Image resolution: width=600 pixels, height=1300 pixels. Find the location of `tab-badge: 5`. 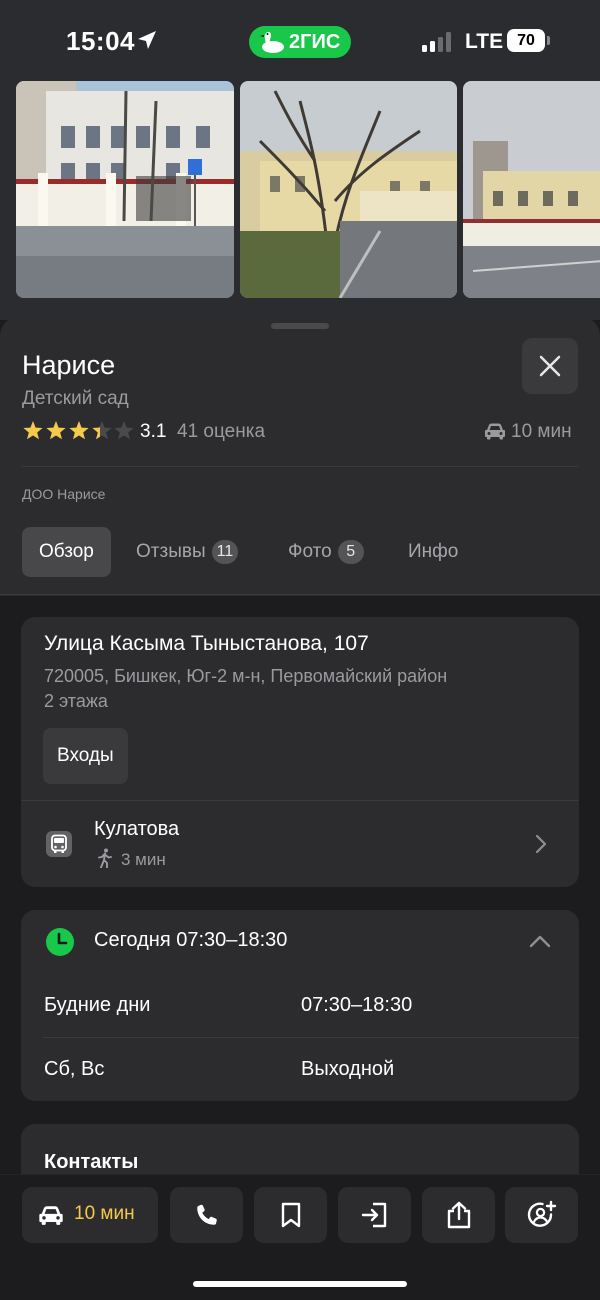

tab-badge: 5 is located at coordinates (350, 552).